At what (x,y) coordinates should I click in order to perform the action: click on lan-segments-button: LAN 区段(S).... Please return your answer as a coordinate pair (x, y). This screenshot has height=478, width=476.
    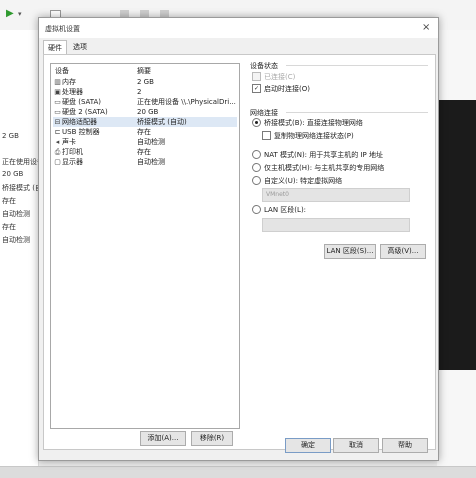
    Looking at the image, I should click on (350, 251).